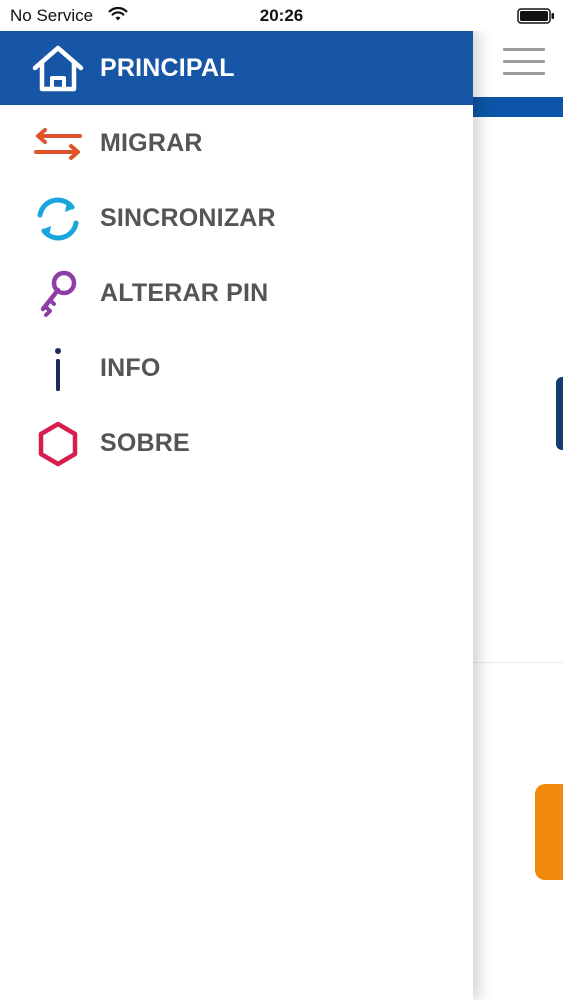 The width and height of the screenshot is (563, 1000). I want to click on main-orange-button, so click(549, 832).